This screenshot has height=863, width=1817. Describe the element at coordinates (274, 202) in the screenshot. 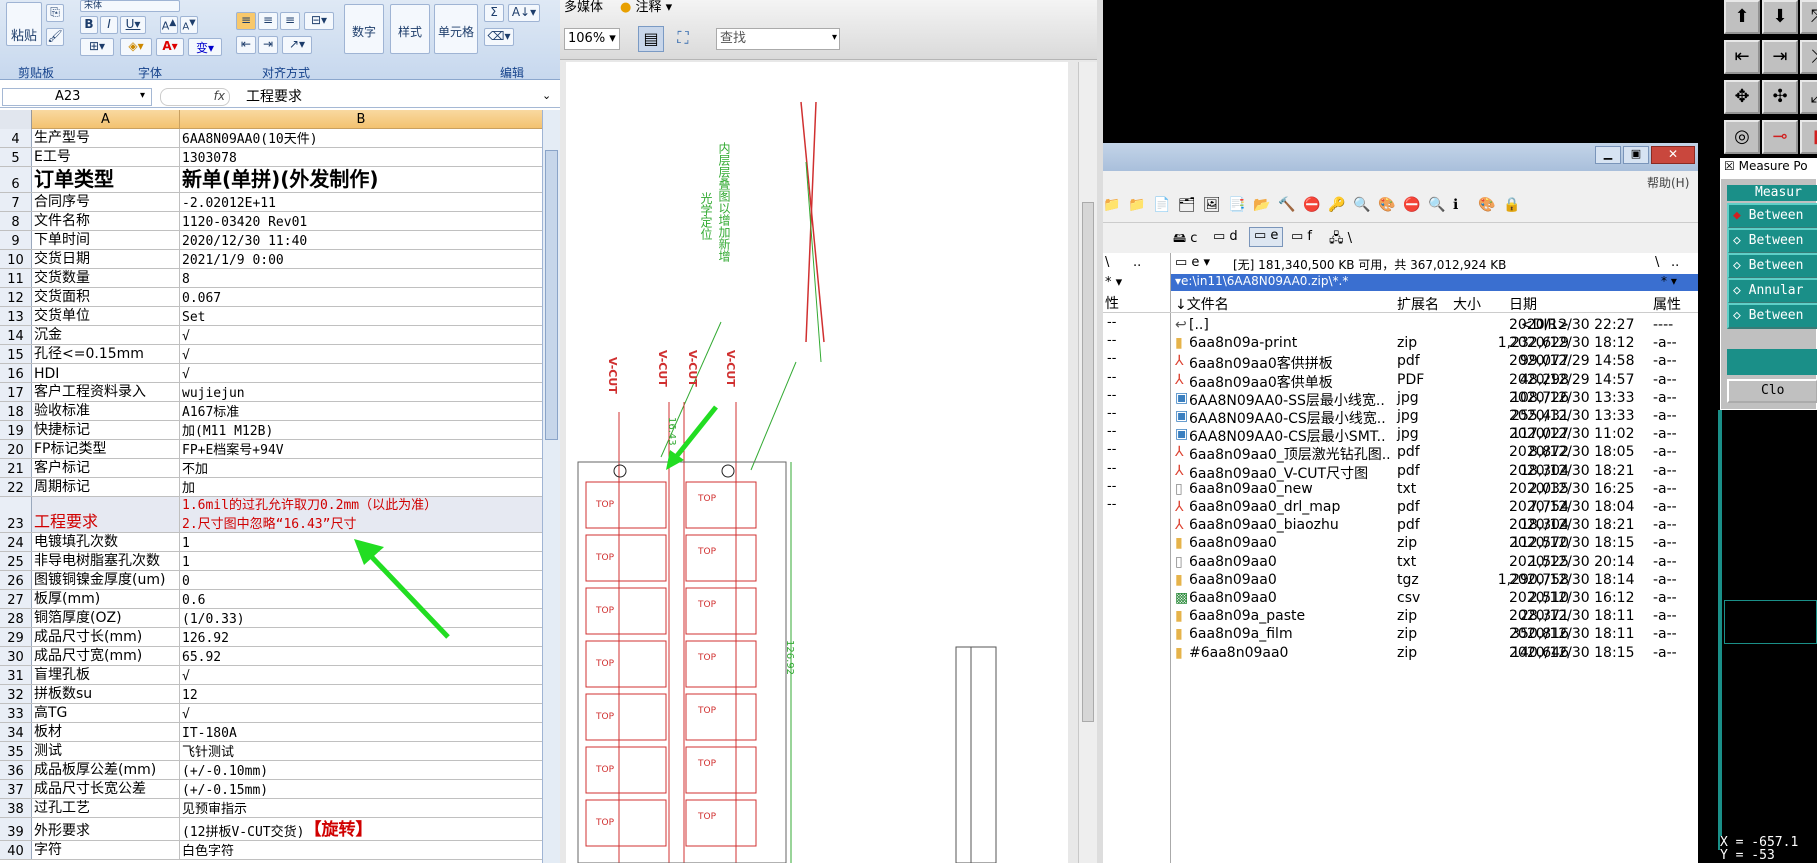

I see `table-row: 7 合同序号 -2.02012E+11` at that location.